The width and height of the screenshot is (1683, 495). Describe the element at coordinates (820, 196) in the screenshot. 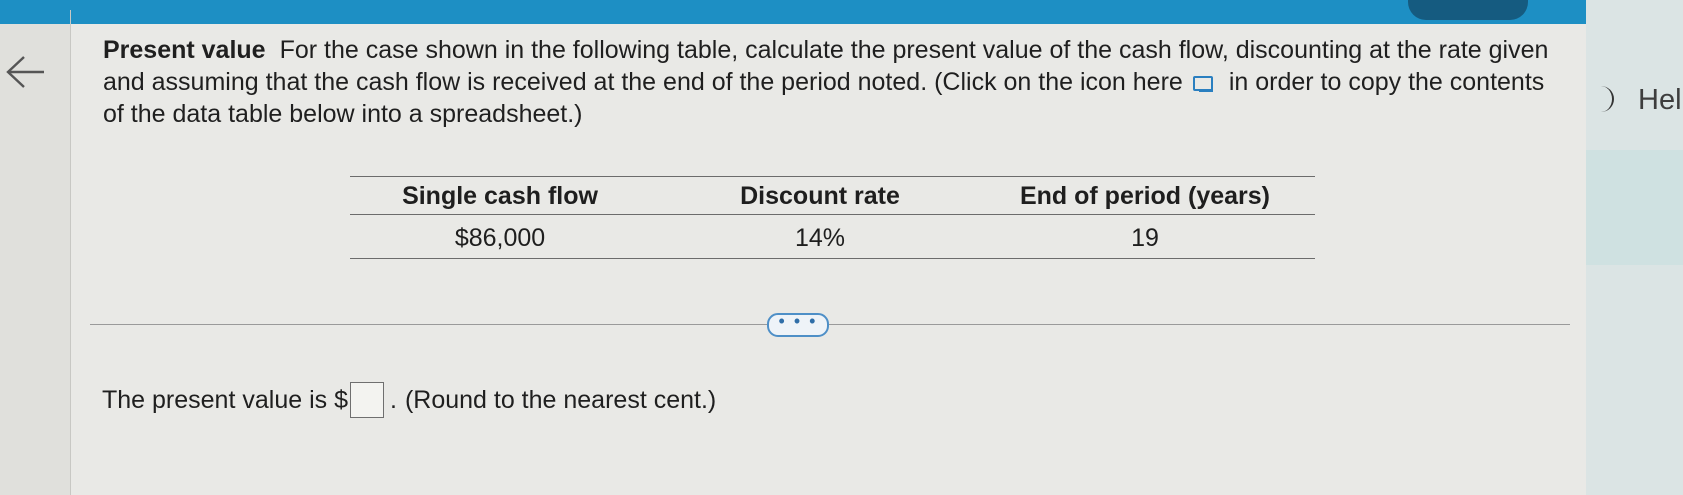

I see `header-discount-rate: Discount rate` at that location.